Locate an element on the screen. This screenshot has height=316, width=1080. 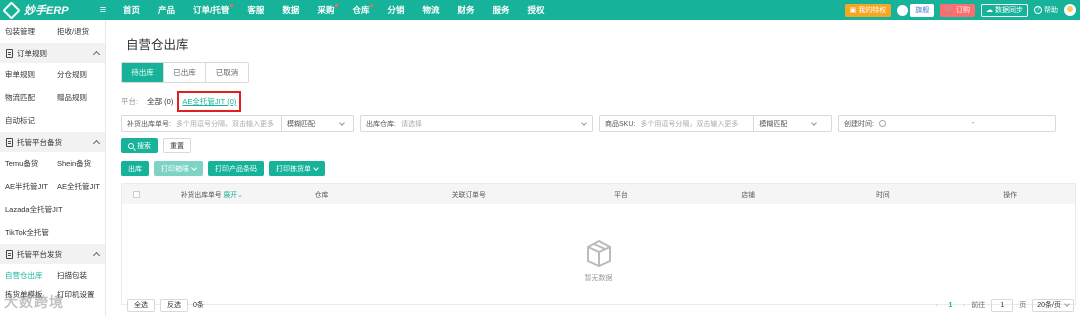
document-icon is located at coordinates (9, 53).